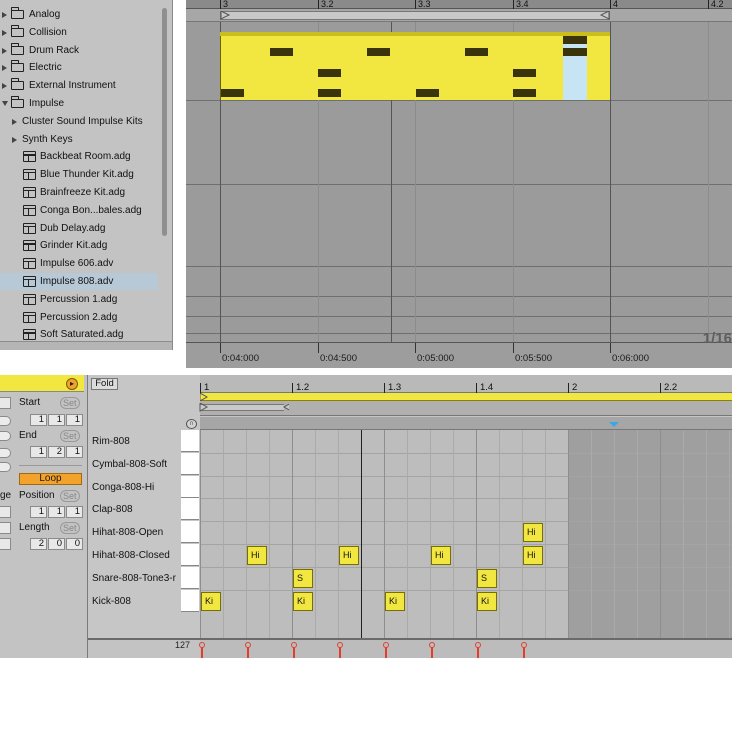 The height and width of the screenshot is (744, 732). I want to click on start-bar-field: 1, so click(38, 420).